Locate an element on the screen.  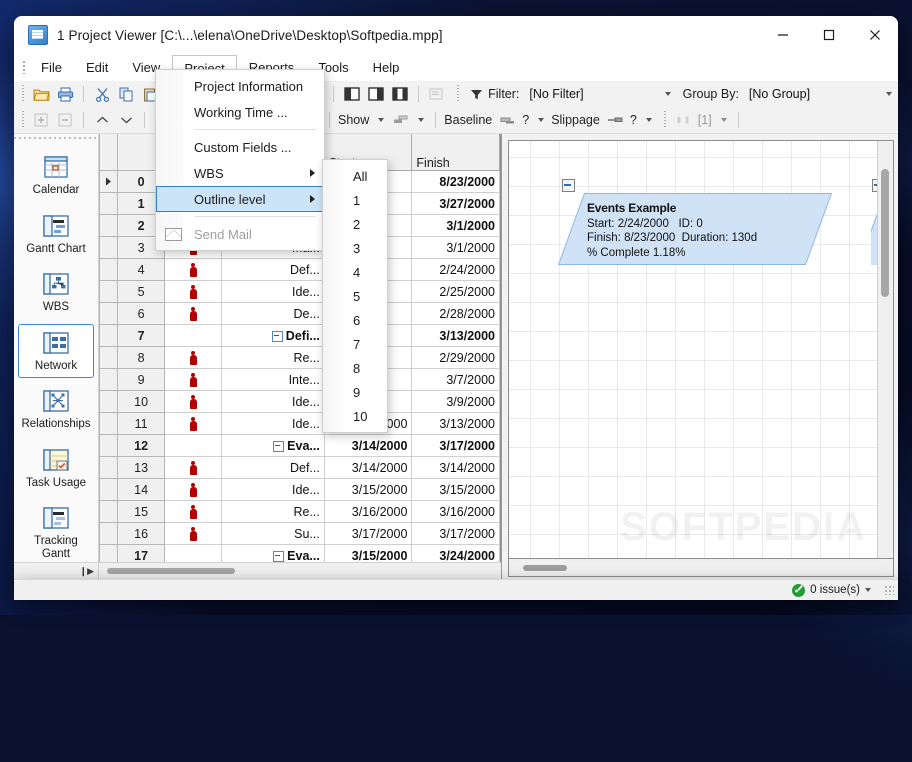
row-finish: 3/7/2000 is located at coordinates (455, 379).